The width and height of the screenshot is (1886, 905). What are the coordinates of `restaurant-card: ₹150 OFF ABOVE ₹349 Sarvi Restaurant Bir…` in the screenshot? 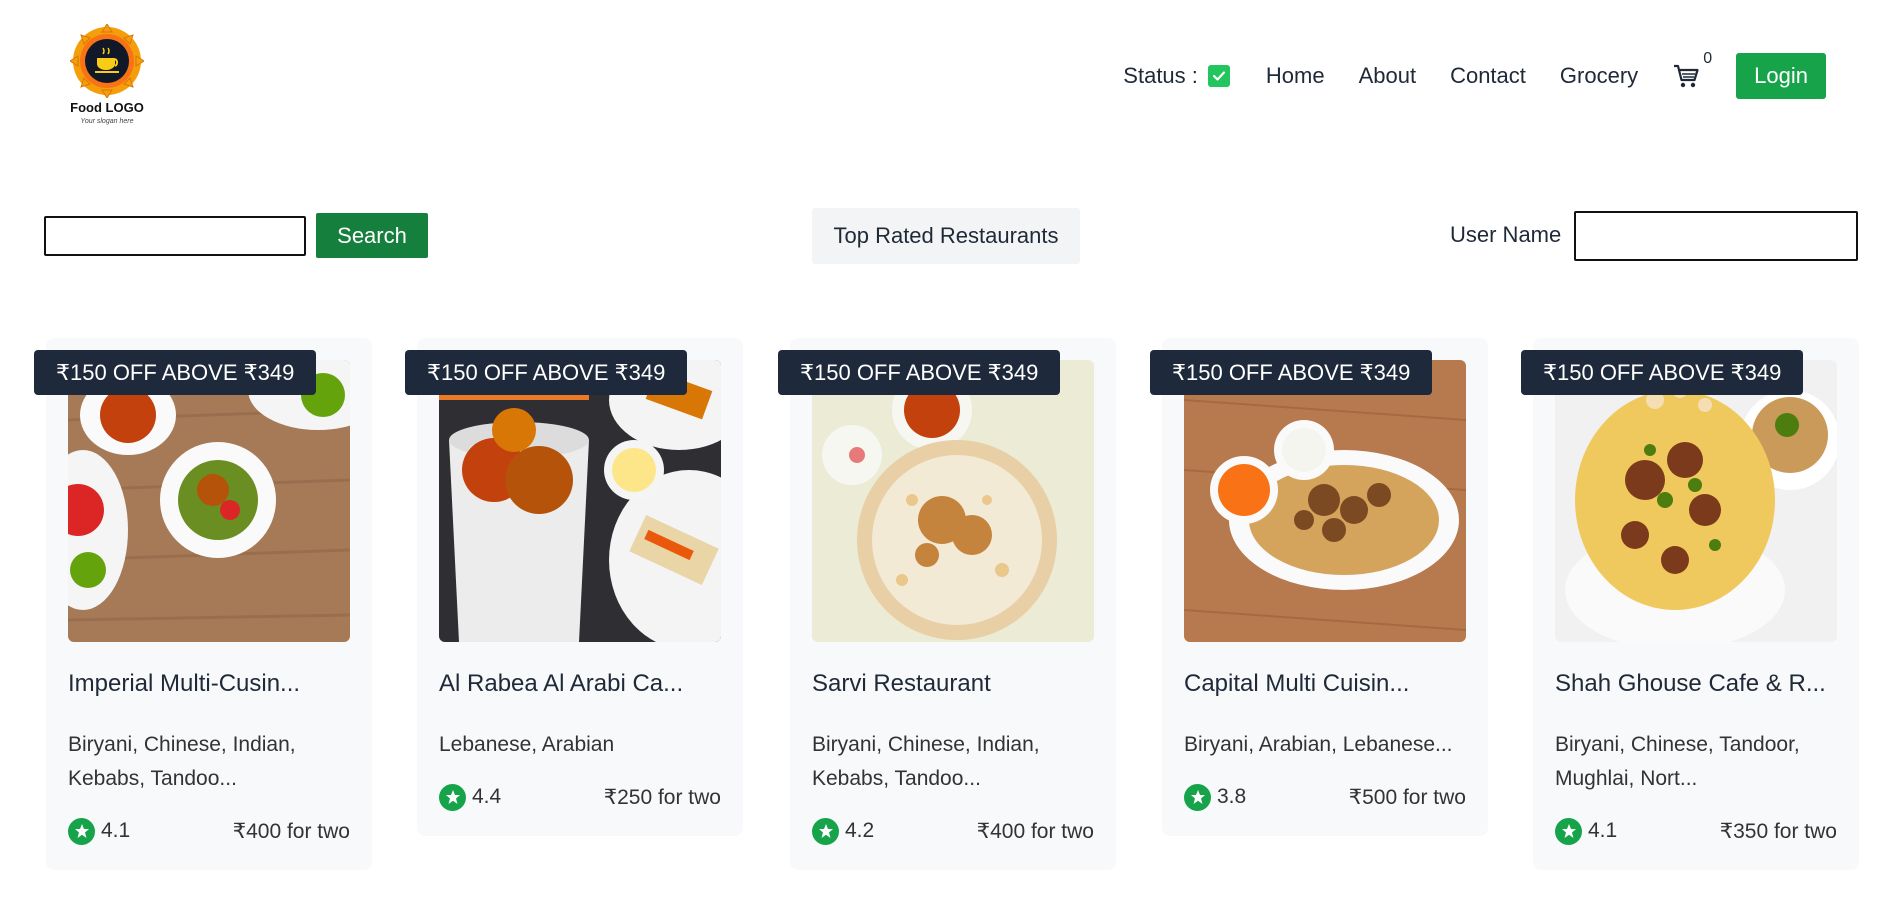 It's located at (947, 604).